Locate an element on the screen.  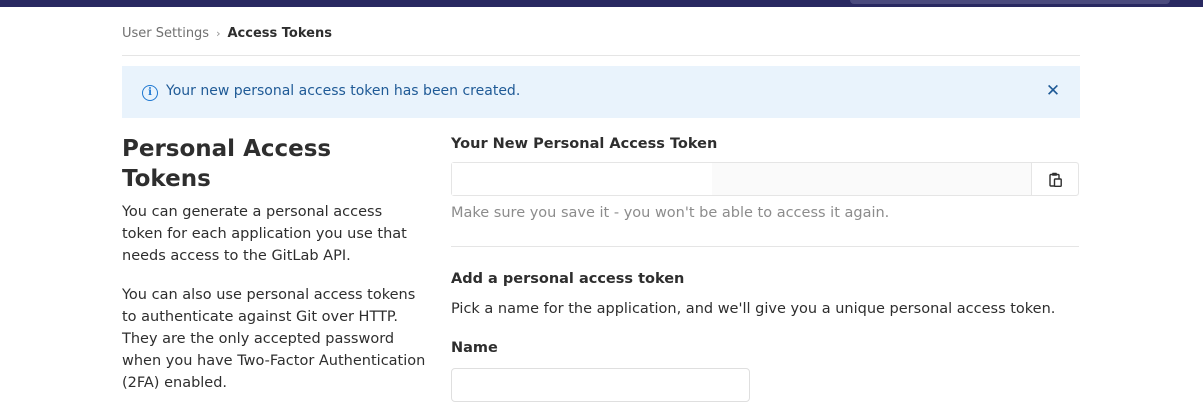
name-field-label: Name is located at coordinates (474, 348).